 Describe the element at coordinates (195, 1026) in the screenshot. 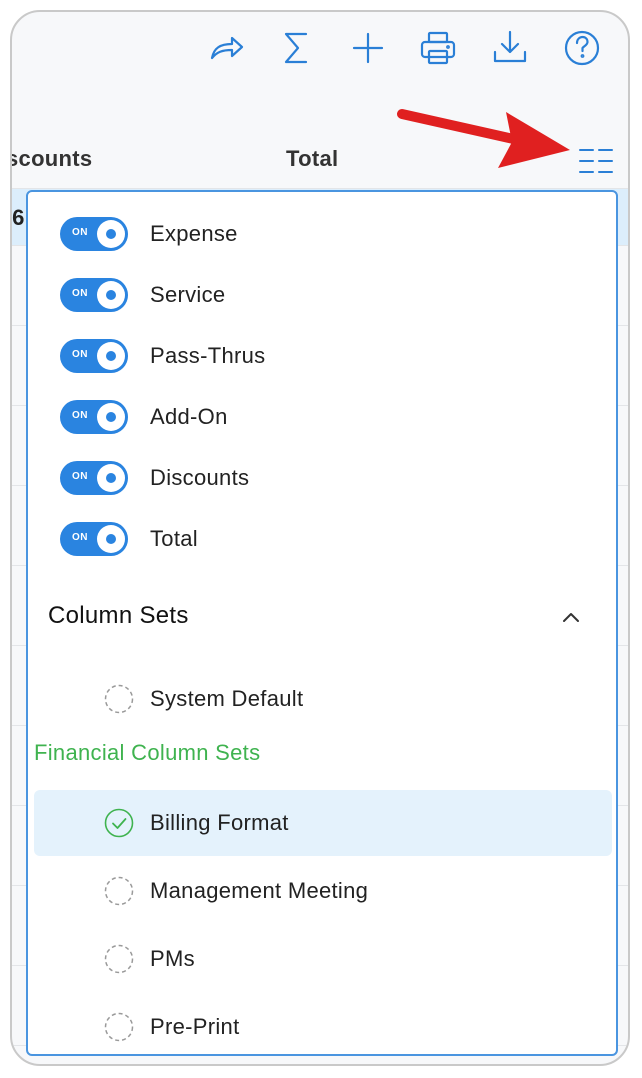

I see `column-set-label: Pre-Print` at that location.